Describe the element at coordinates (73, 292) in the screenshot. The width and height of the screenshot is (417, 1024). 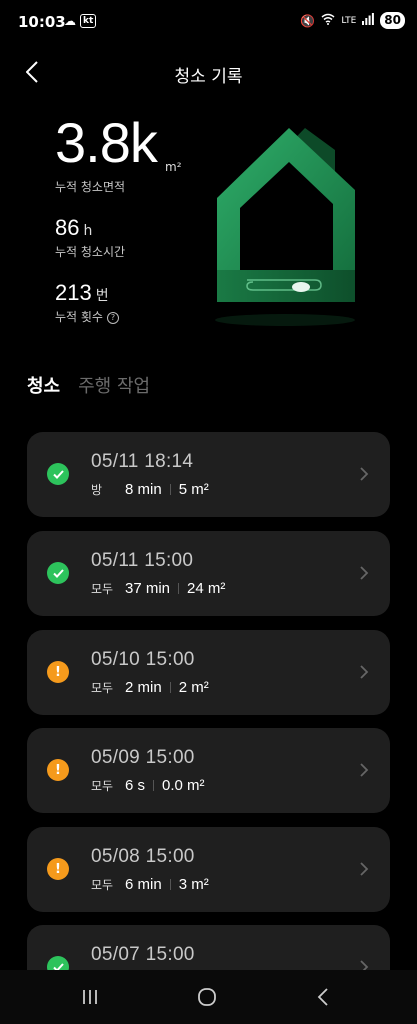
I see `total-count-value: 213` at that location.